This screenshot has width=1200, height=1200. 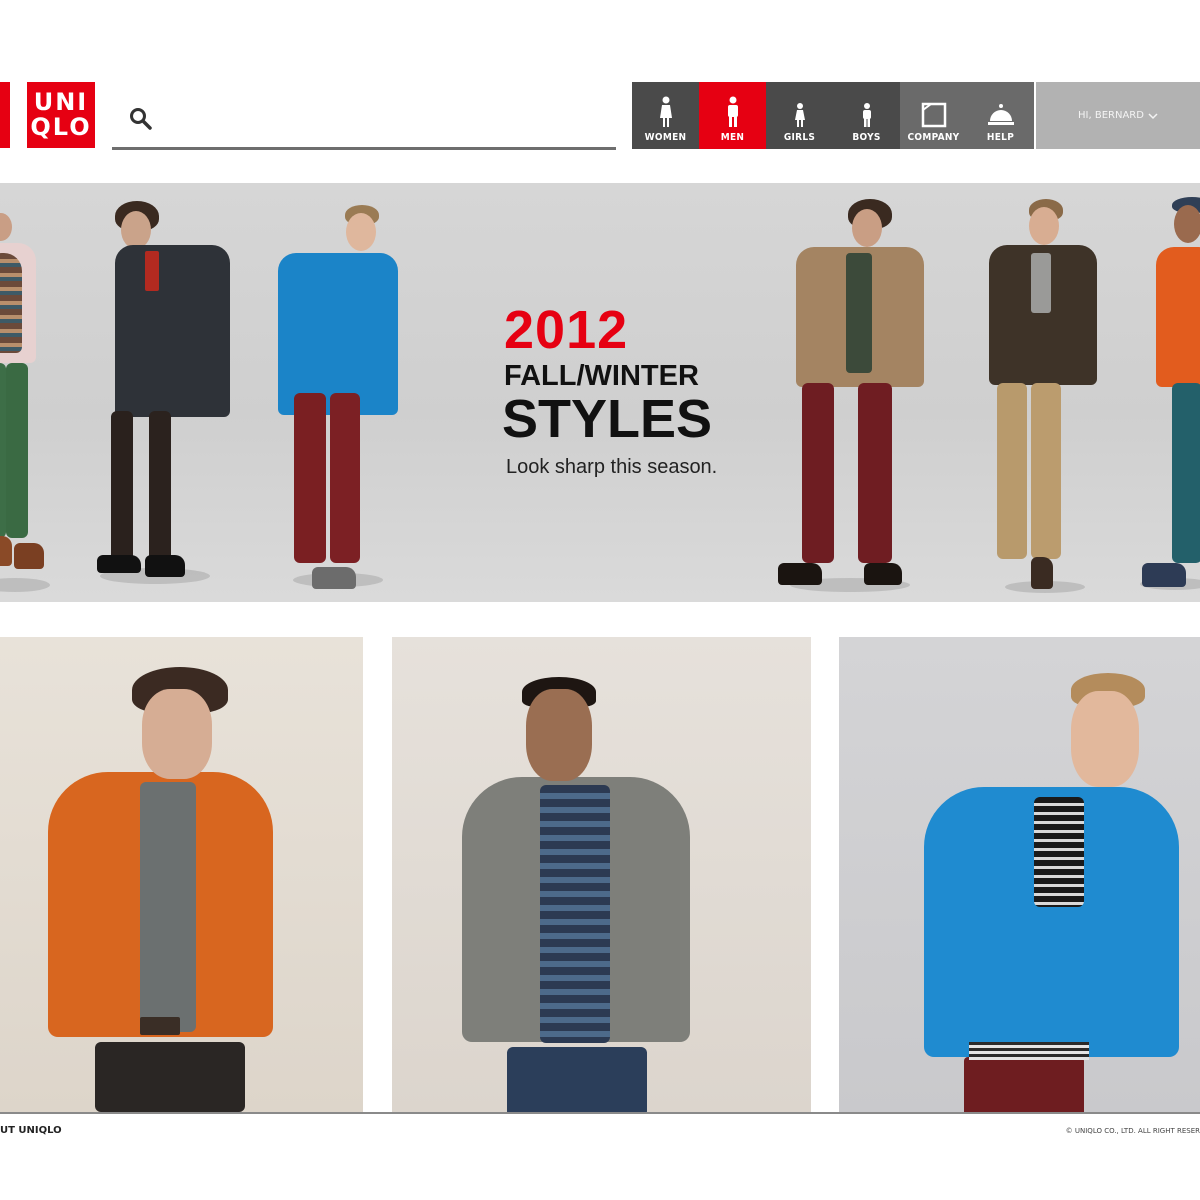 What do you see at coordinates (933, 137) in the screenshot?
I see `nav-label: COMPANY` at bounding box center [933, 137].